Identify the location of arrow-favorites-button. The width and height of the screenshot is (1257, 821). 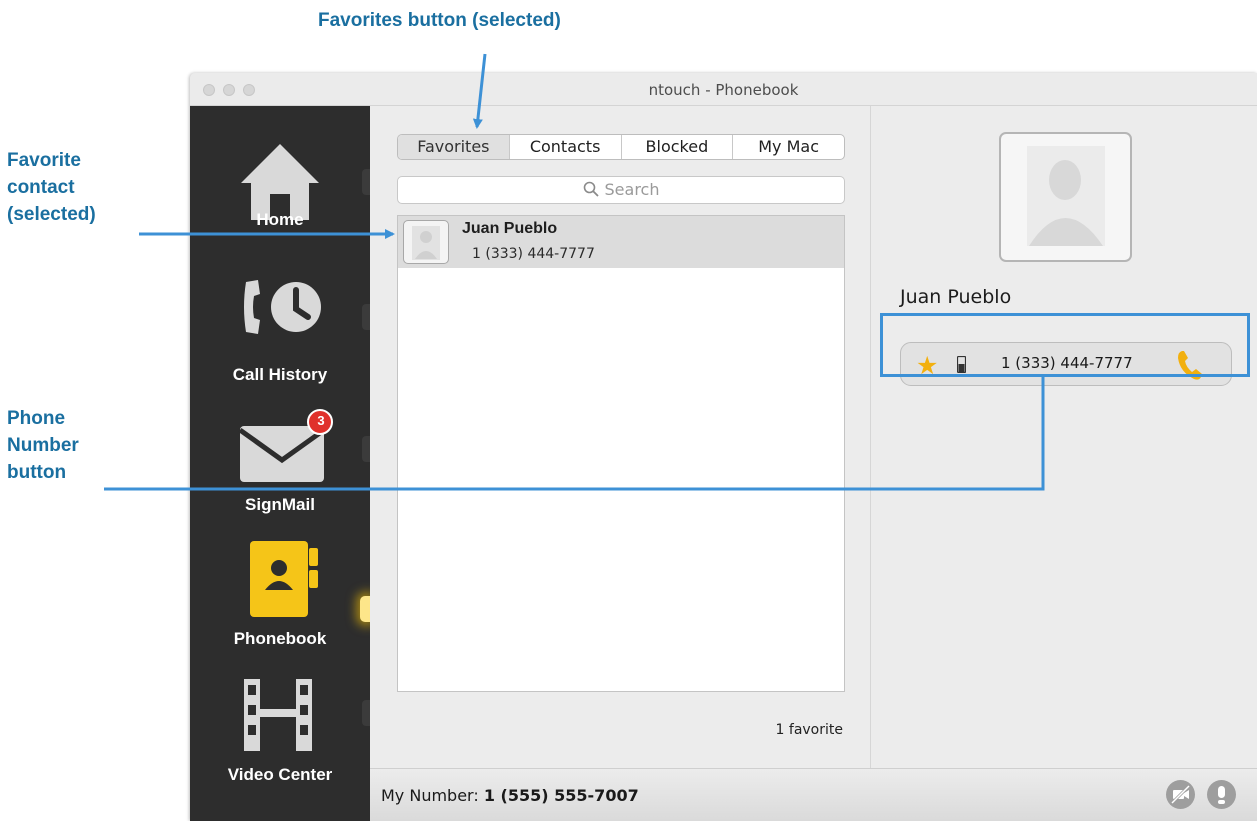
(479, 91).